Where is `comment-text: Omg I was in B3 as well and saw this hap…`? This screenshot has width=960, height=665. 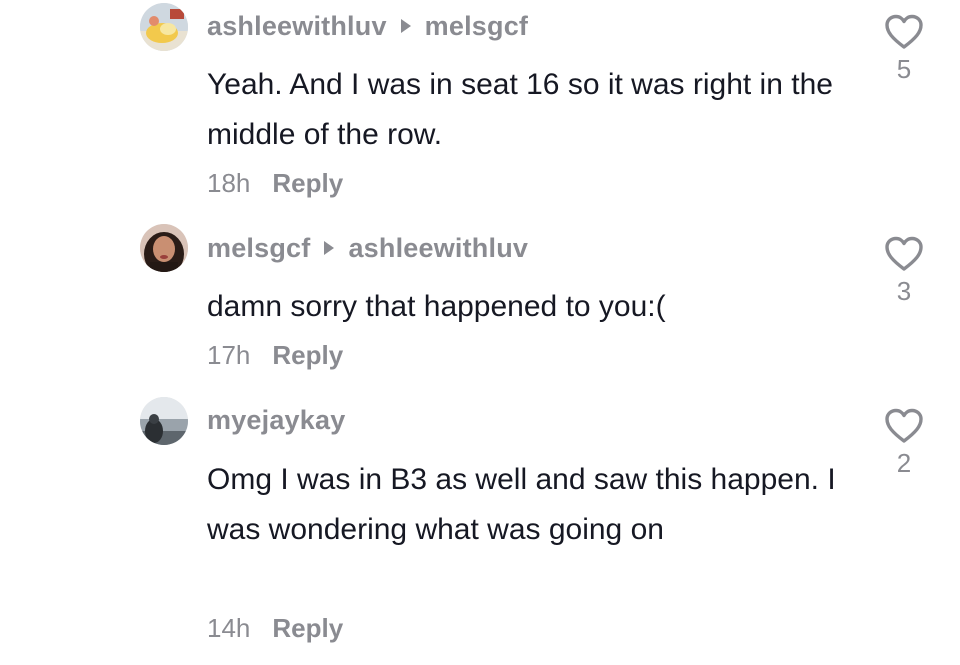
comment-text: Omg I was in B3 as well and saw this hap… is located at coordinates (521, 504).